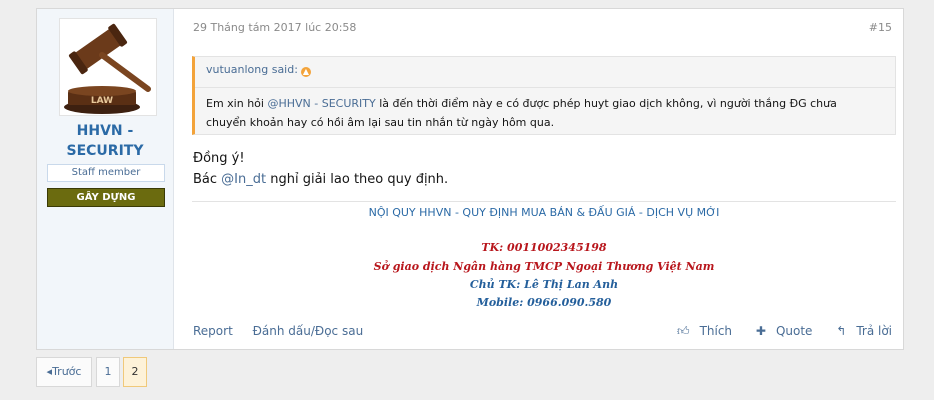 This screenshot has height=400, width=934. What do you see at coordinates (841, 331) in the screenshot?
I see `reply-icon: ↰` at bounding box center [841, 331].